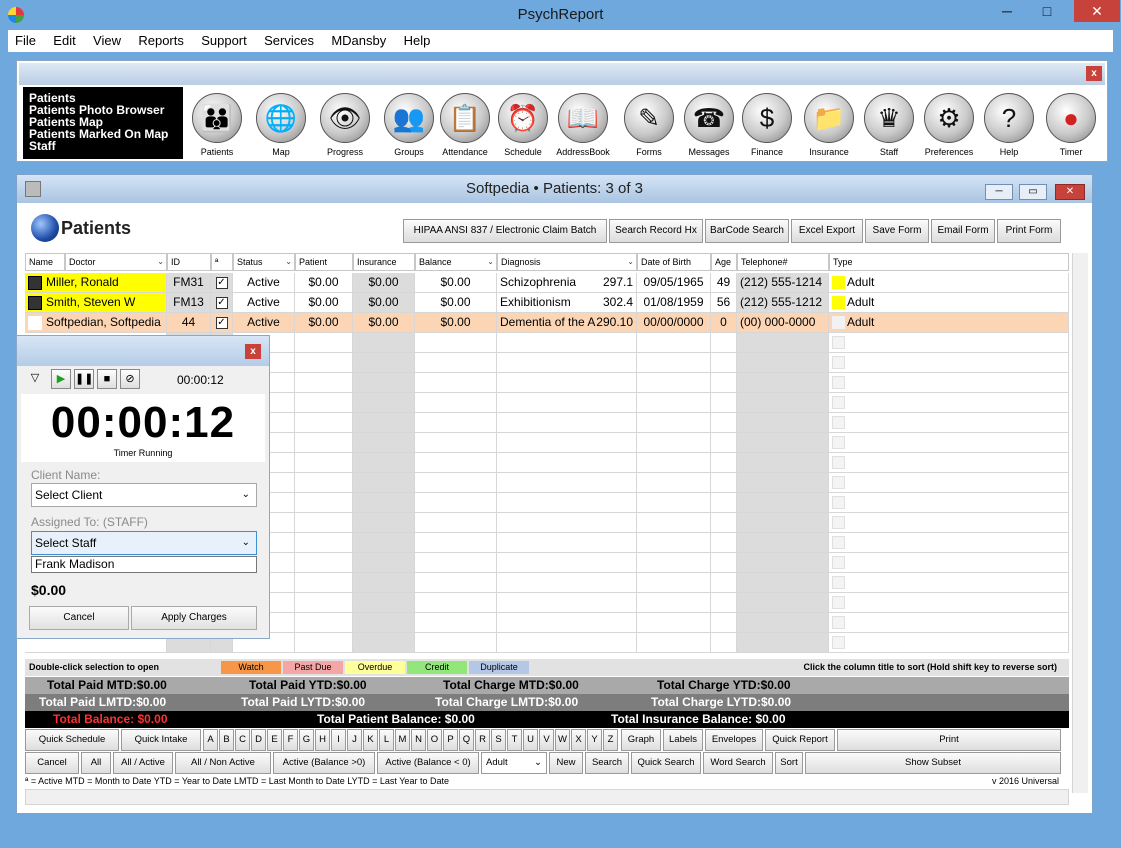  I want to click on cell-type: Adult, so click(949, 323).